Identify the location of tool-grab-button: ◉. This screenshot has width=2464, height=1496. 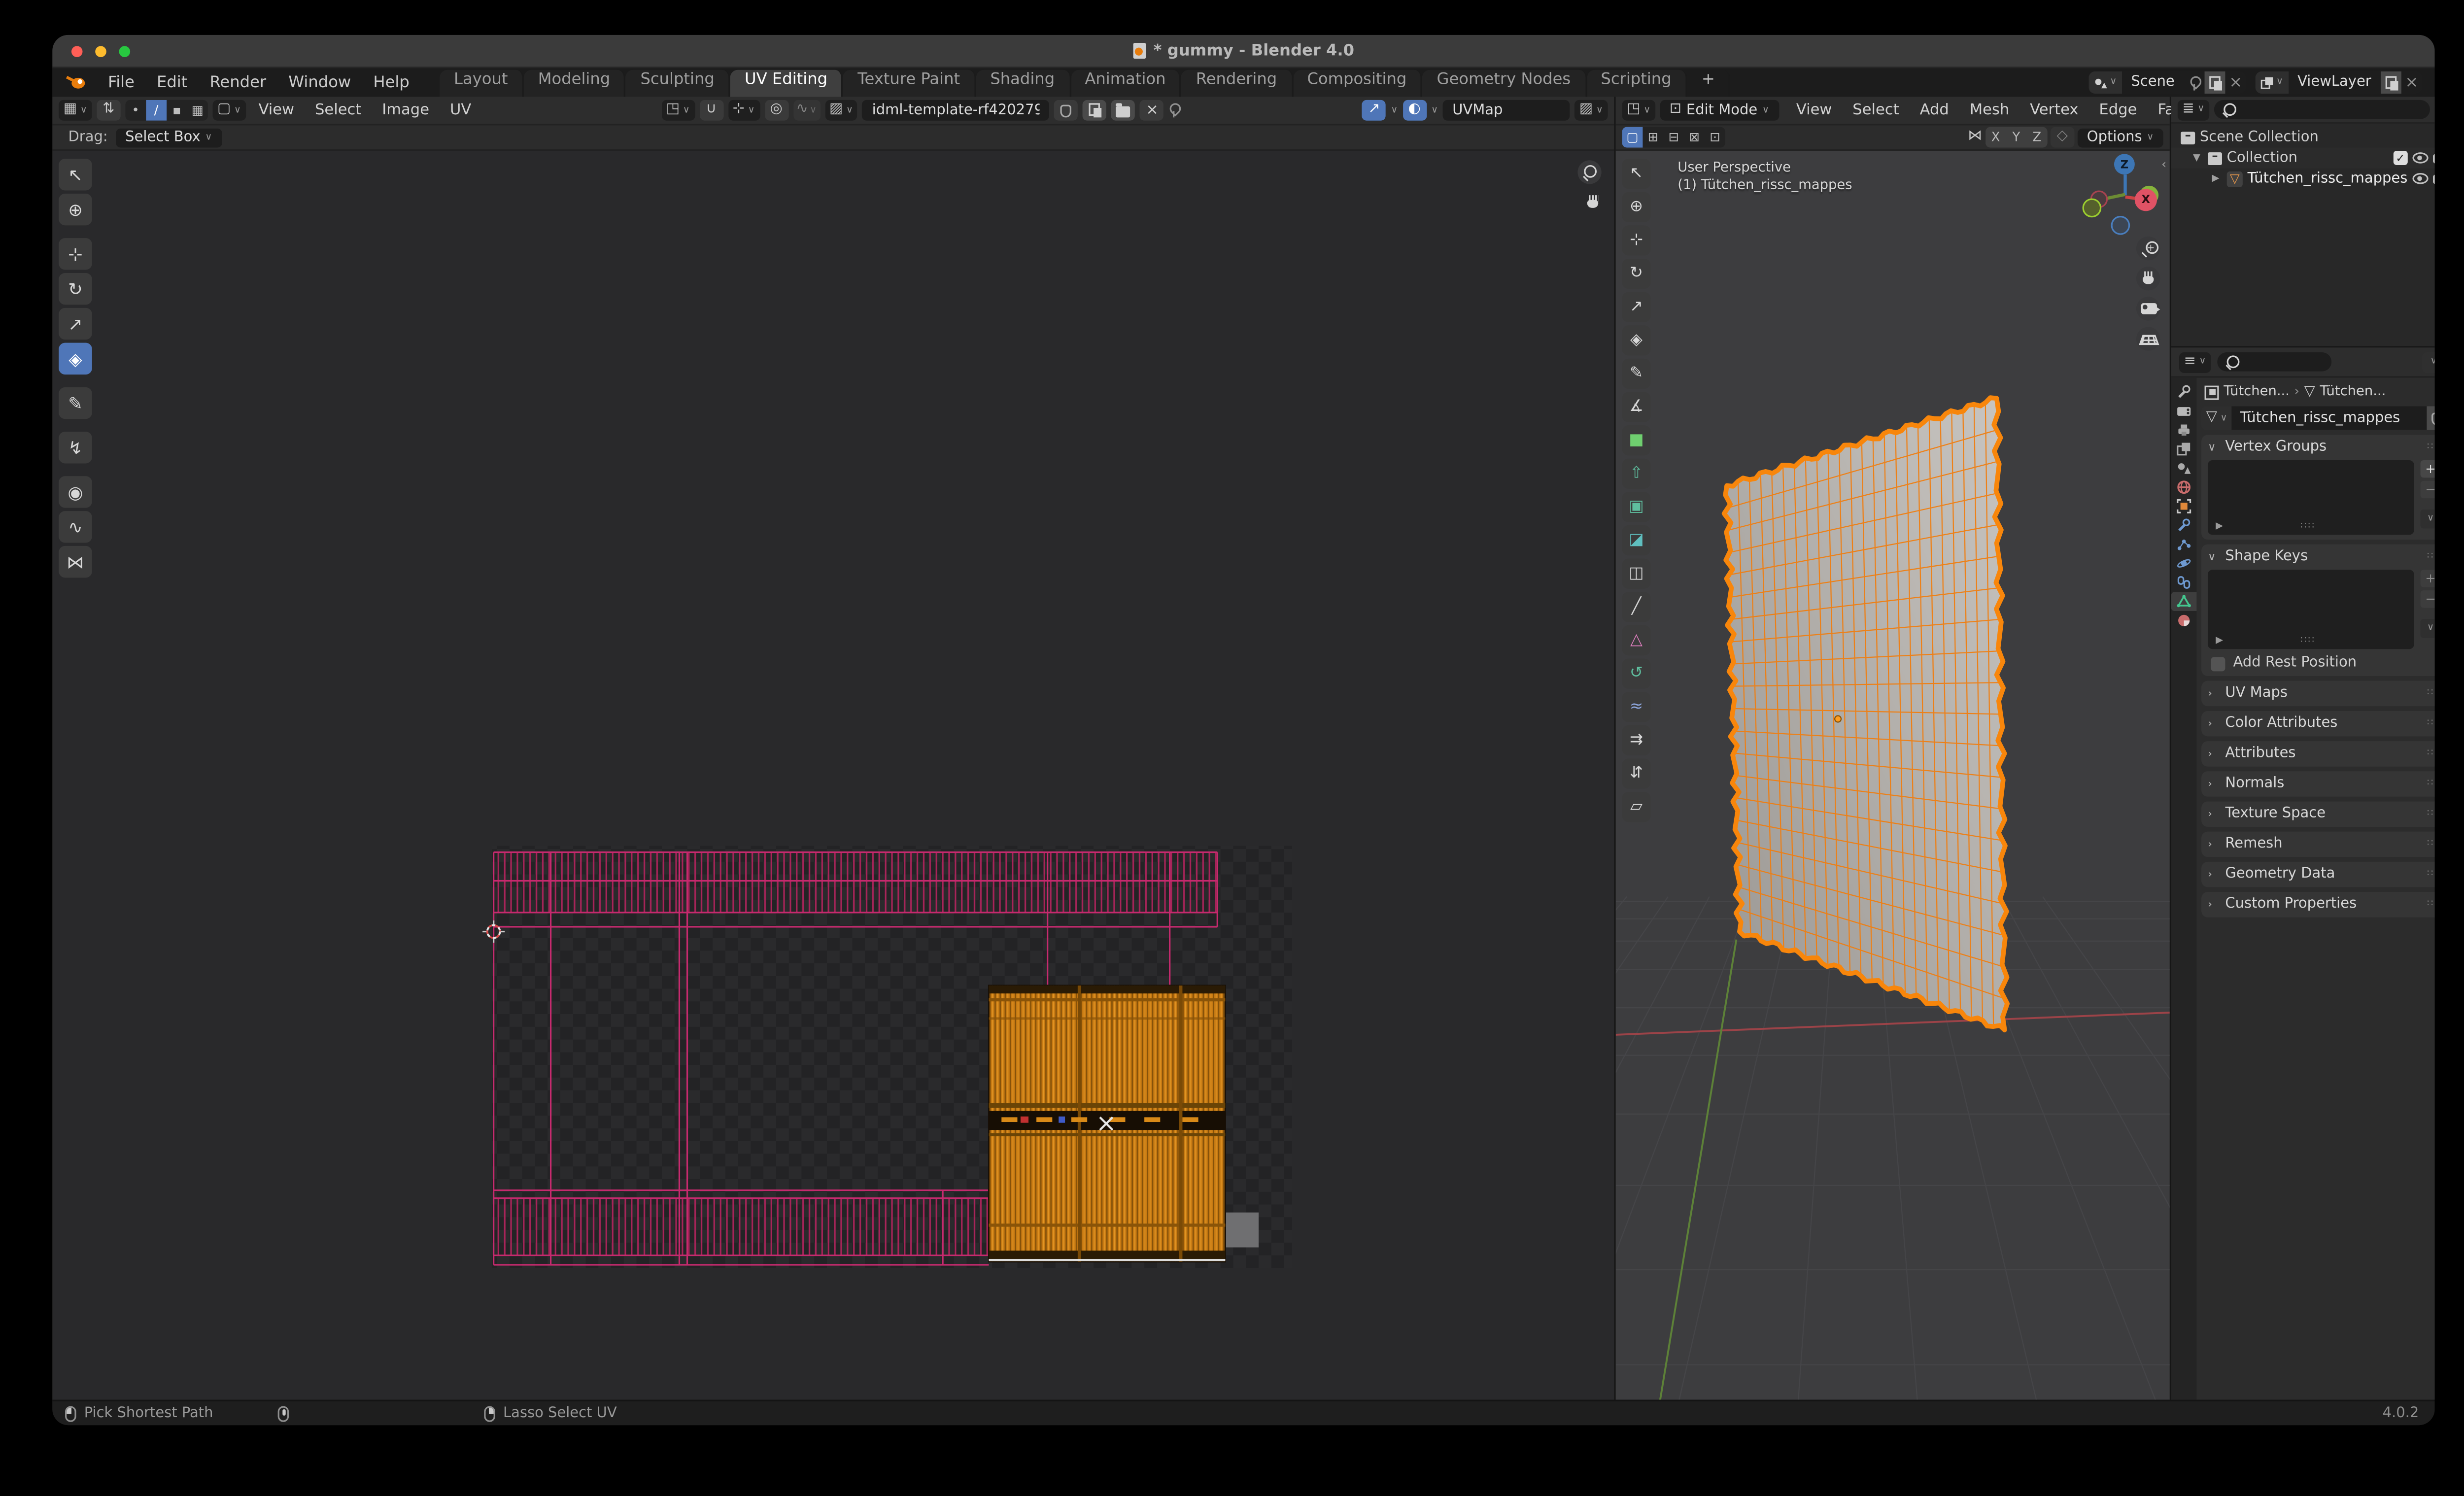
(75, 492).